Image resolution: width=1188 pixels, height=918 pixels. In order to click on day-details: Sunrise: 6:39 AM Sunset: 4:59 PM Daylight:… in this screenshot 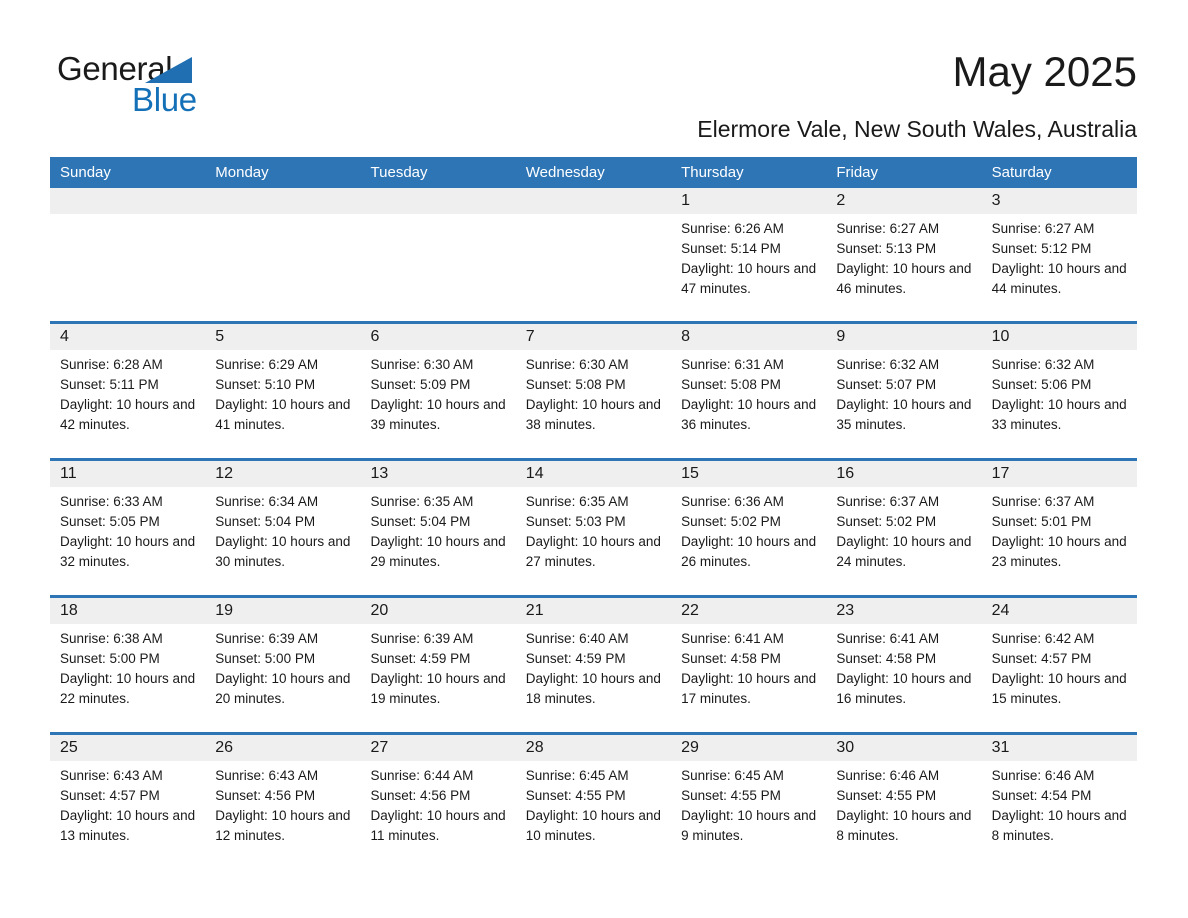, I will do `click(438, 666)`.